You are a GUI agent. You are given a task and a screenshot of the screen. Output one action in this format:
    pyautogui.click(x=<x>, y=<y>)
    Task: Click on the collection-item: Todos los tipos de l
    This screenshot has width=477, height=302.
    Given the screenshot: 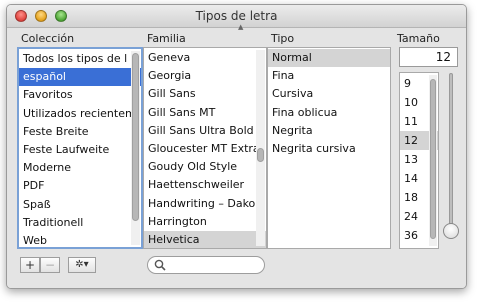 What is the action you would take?
    pyautogui.click(x=80, y=59)
    